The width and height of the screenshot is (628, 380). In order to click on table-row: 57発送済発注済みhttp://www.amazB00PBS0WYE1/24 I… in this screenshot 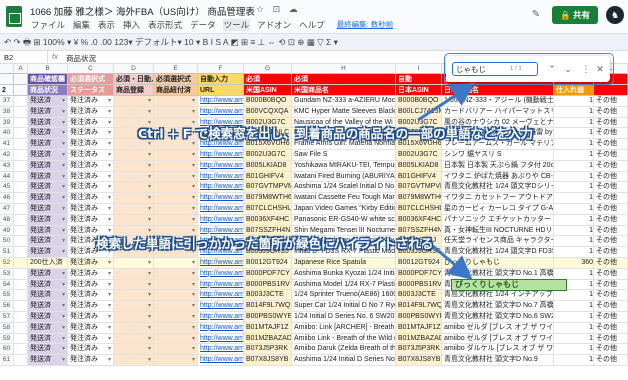, I will do `click(314, 317)`.